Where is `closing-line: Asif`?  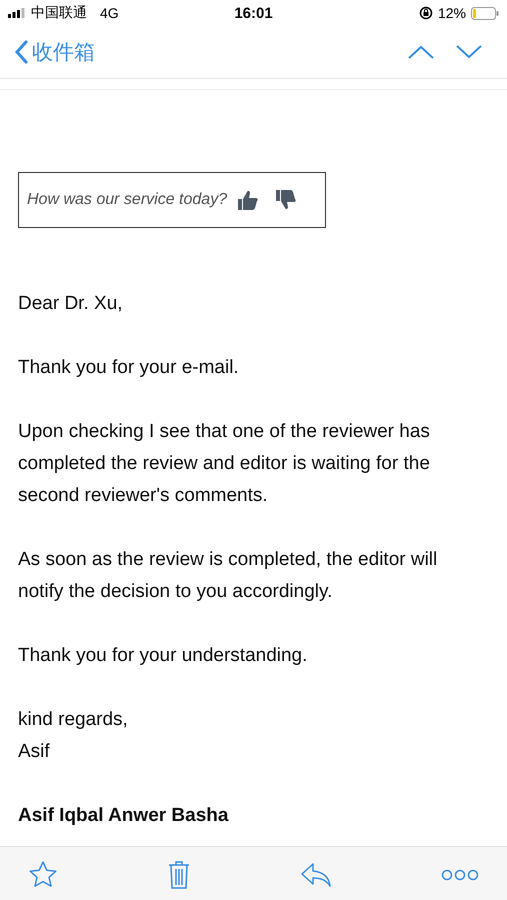 closing-line: Asif is located at coordinates (34, 752).